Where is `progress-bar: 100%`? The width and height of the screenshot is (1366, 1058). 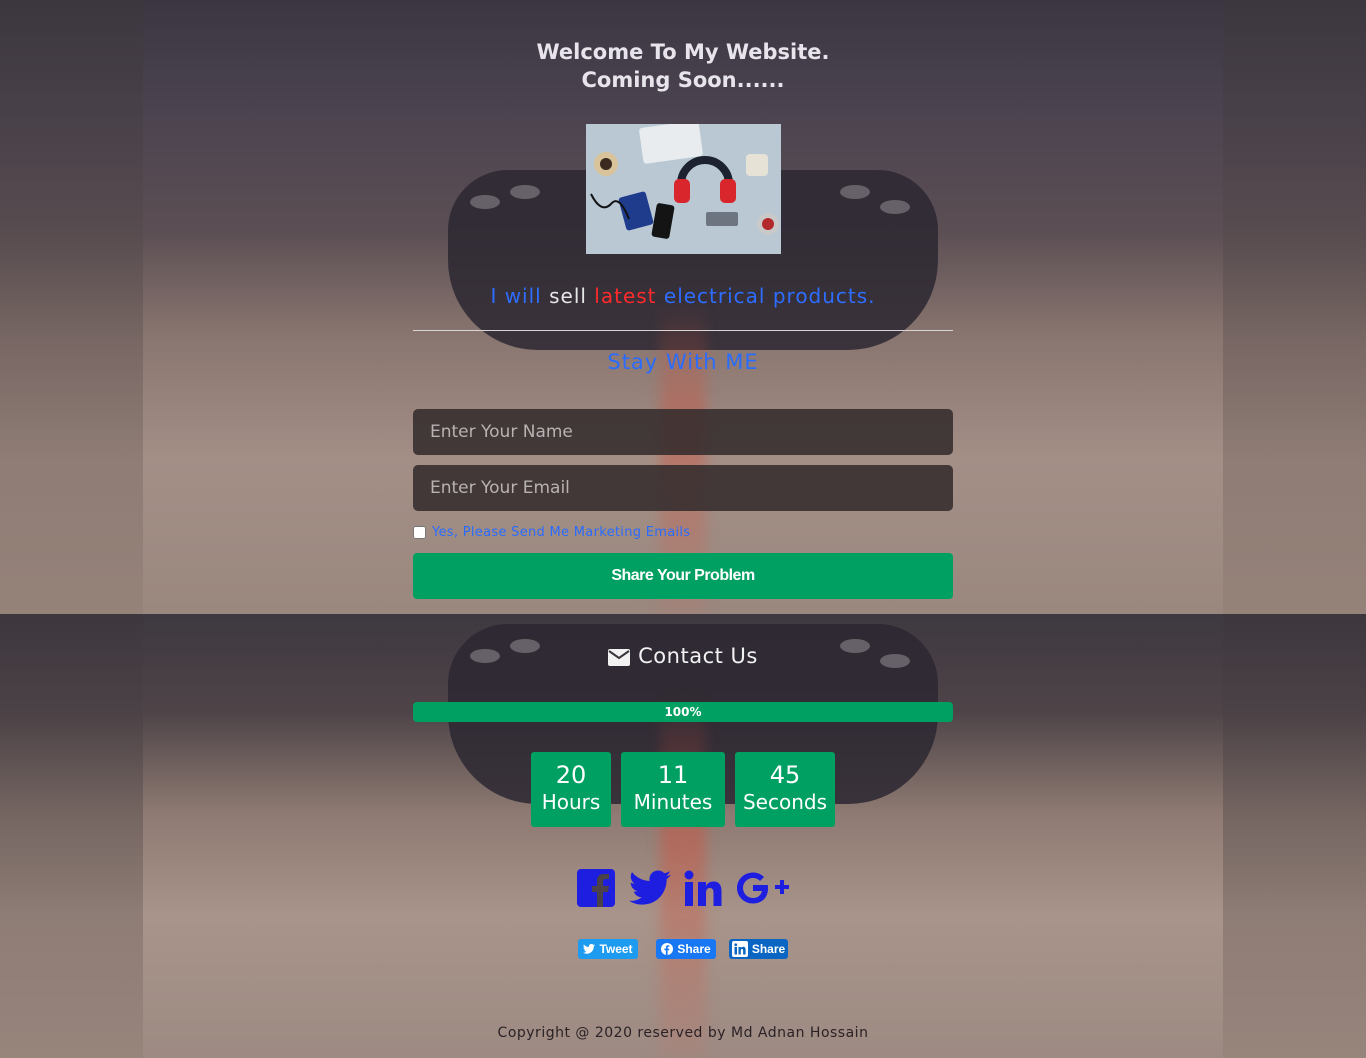
progress-bar: 100% is located at coordinates (683, 712).